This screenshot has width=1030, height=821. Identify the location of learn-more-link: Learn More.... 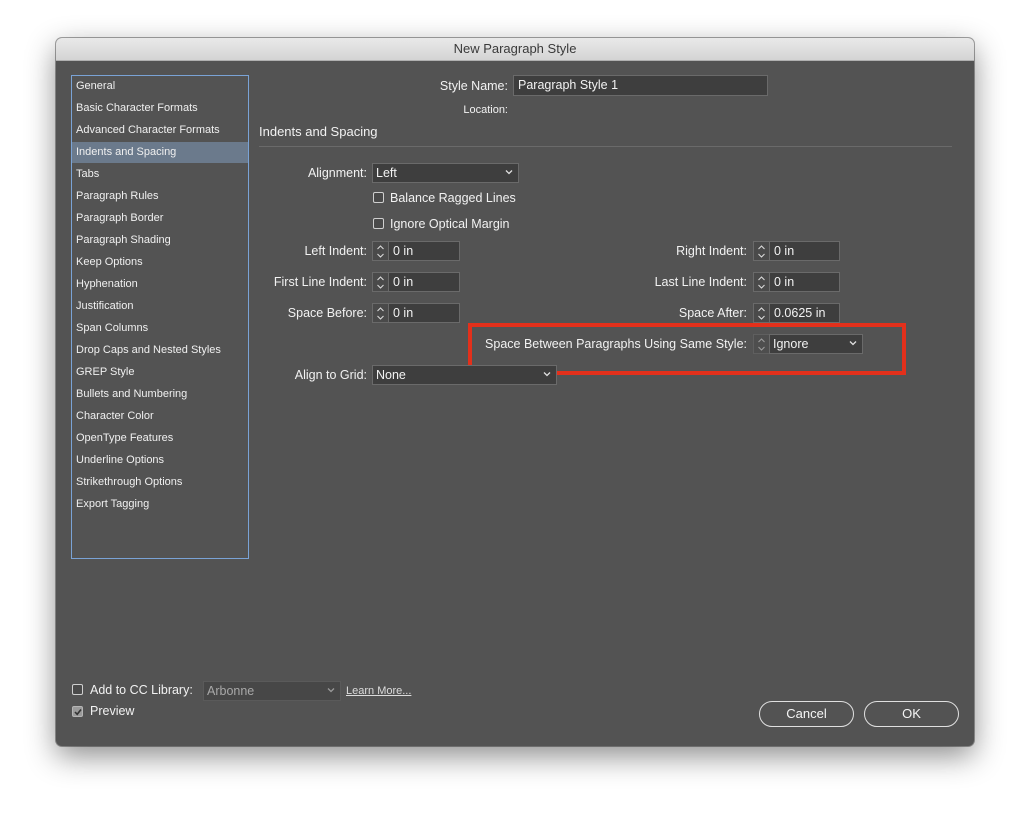
(378, 691).